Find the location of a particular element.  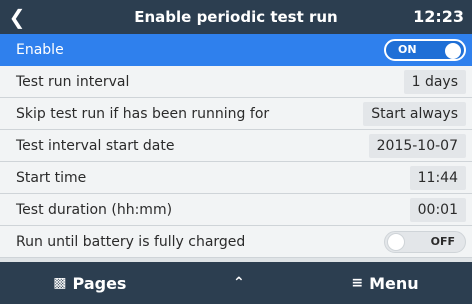

setting-value: 00:01 is located at coordinates (437, 209).